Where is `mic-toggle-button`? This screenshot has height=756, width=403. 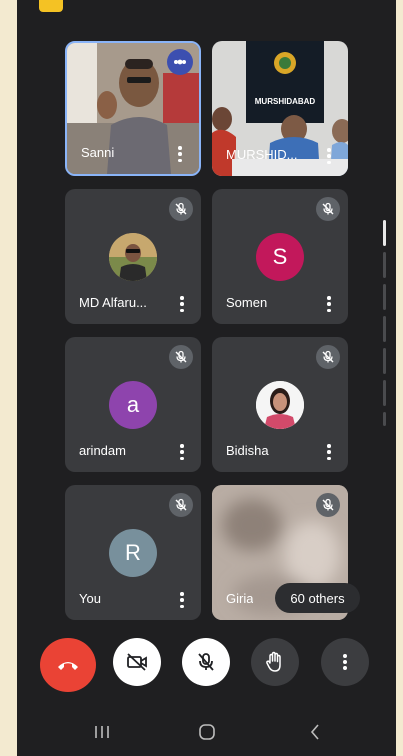 mic-toggle-button is located at coordinates (206, 662).